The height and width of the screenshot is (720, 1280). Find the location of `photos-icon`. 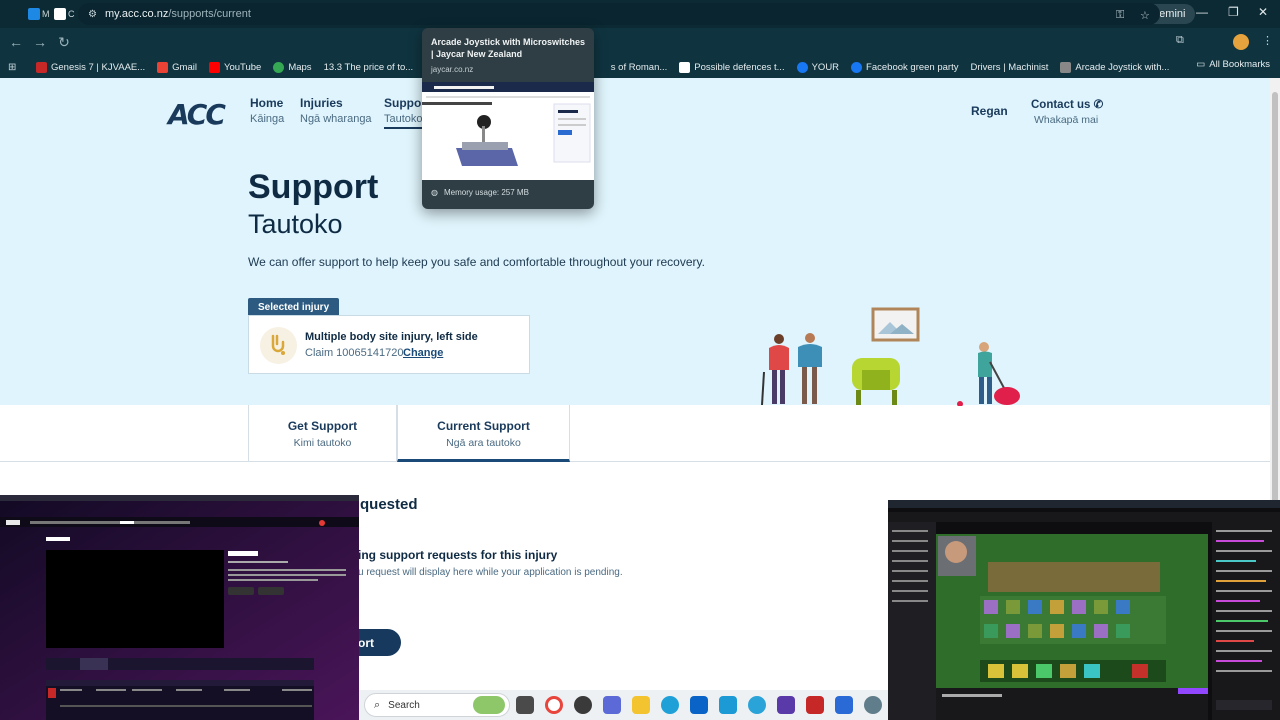

photos-icon is located at coordinates (844, 705).